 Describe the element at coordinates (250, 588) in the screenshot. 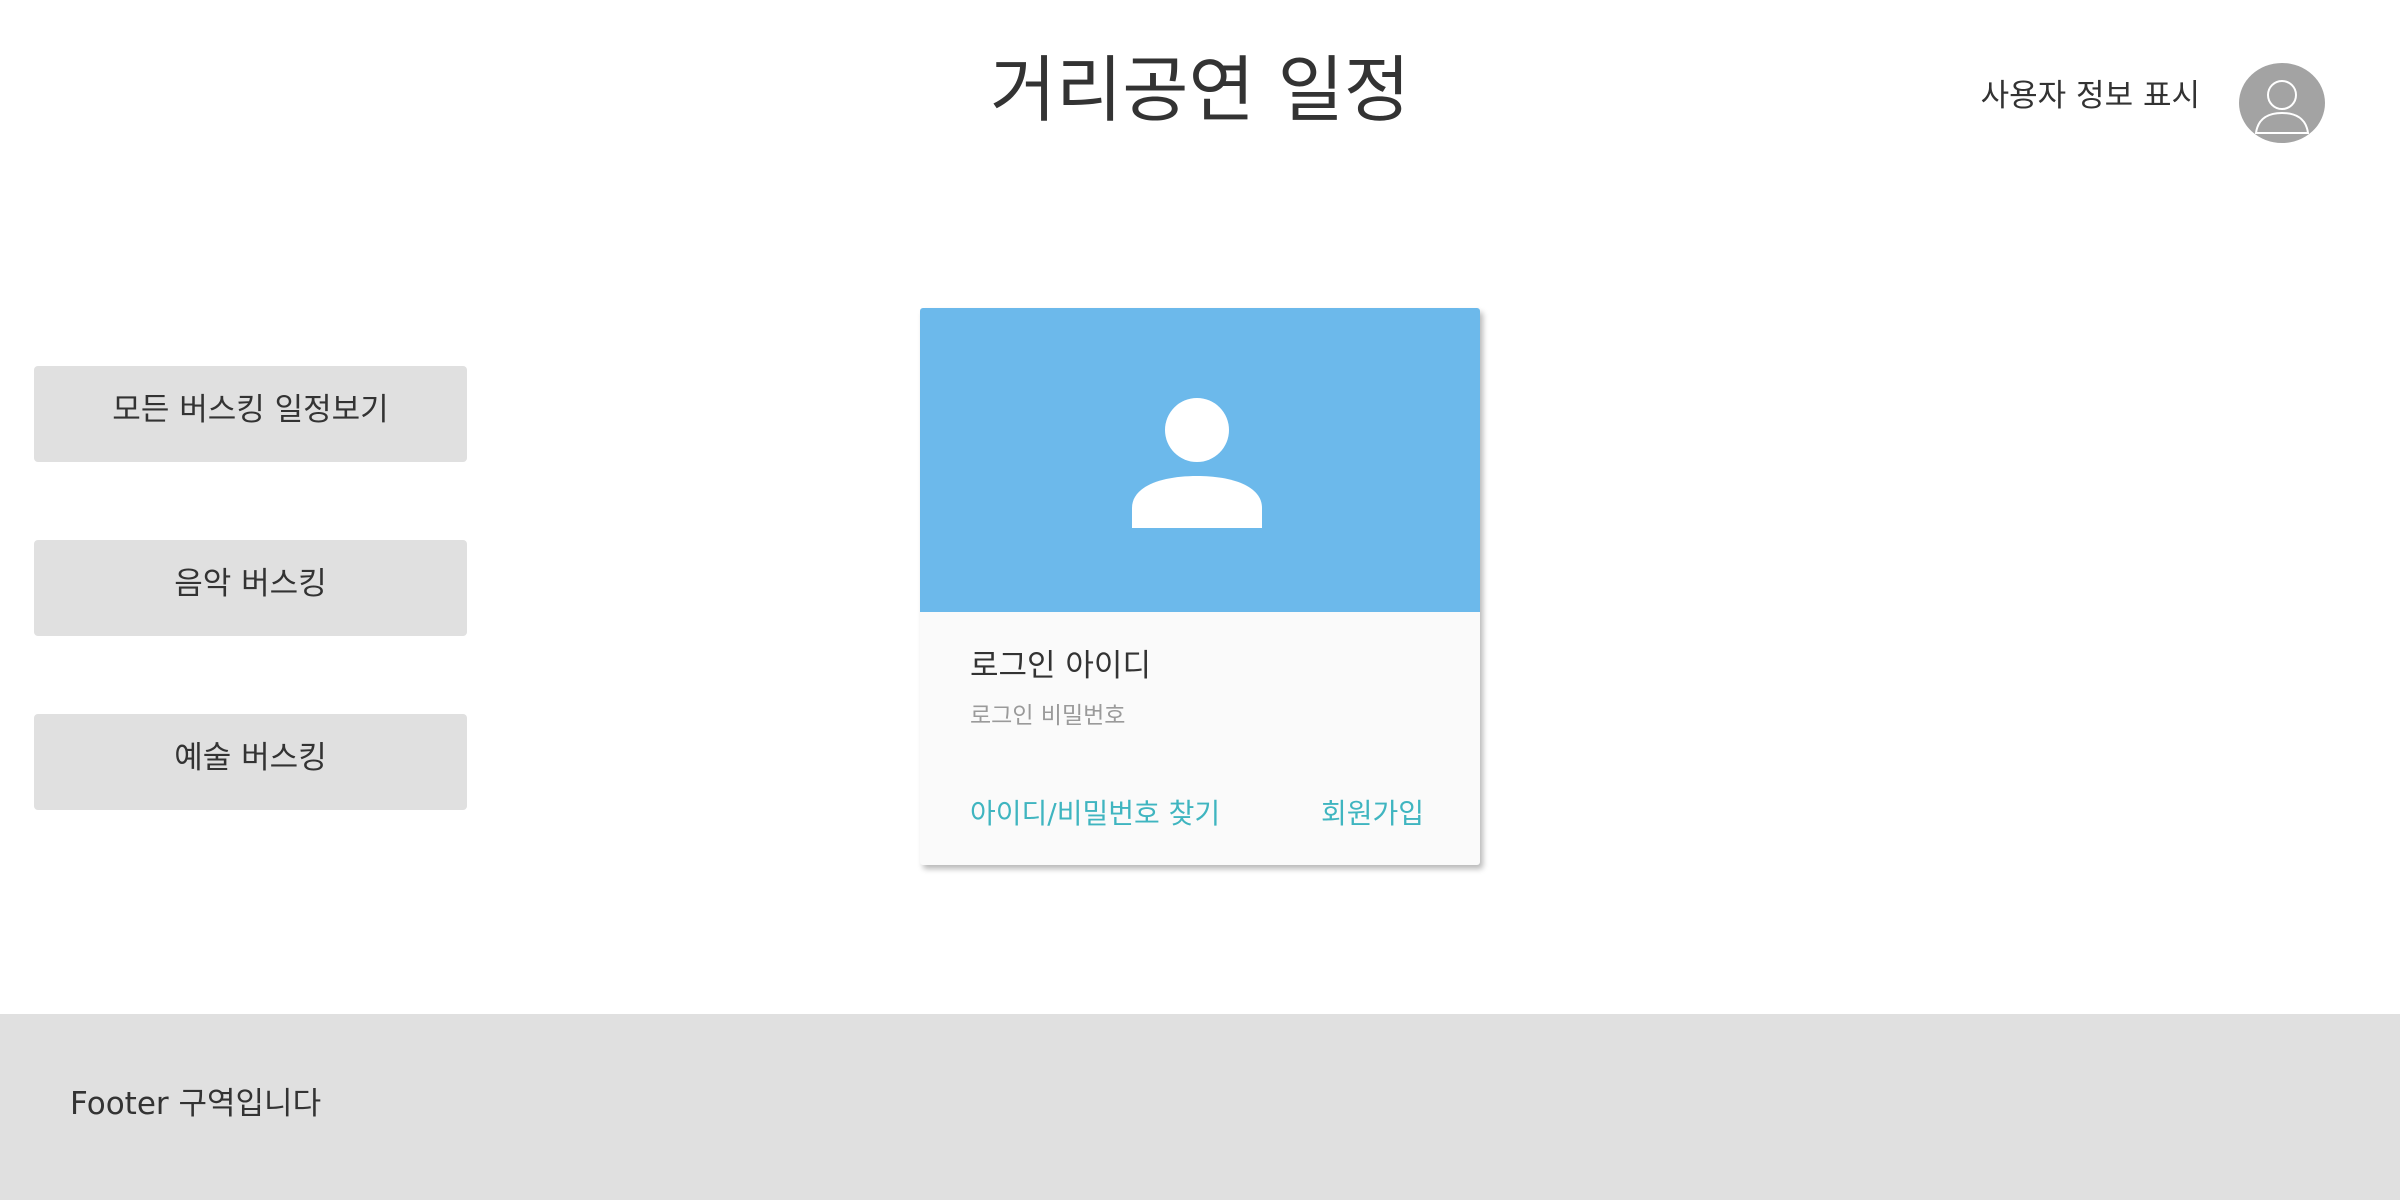

I see `sidebar-item-music-busking: 음악 버스킹` at that location.